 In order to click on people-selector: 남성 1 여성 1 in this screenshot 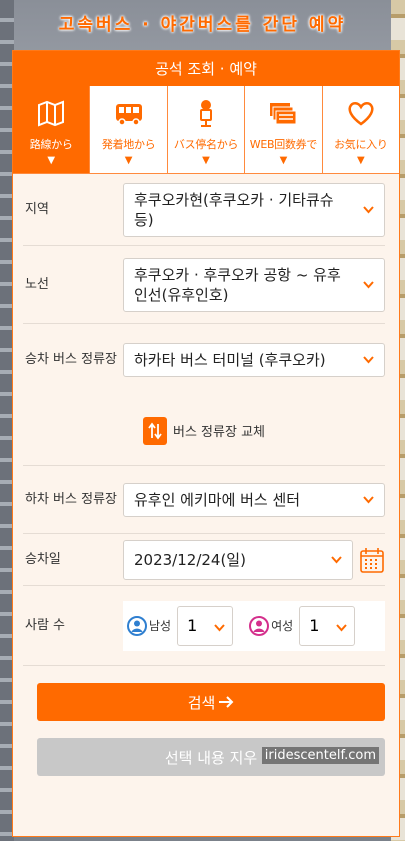, I will do `click(254, 625)`.